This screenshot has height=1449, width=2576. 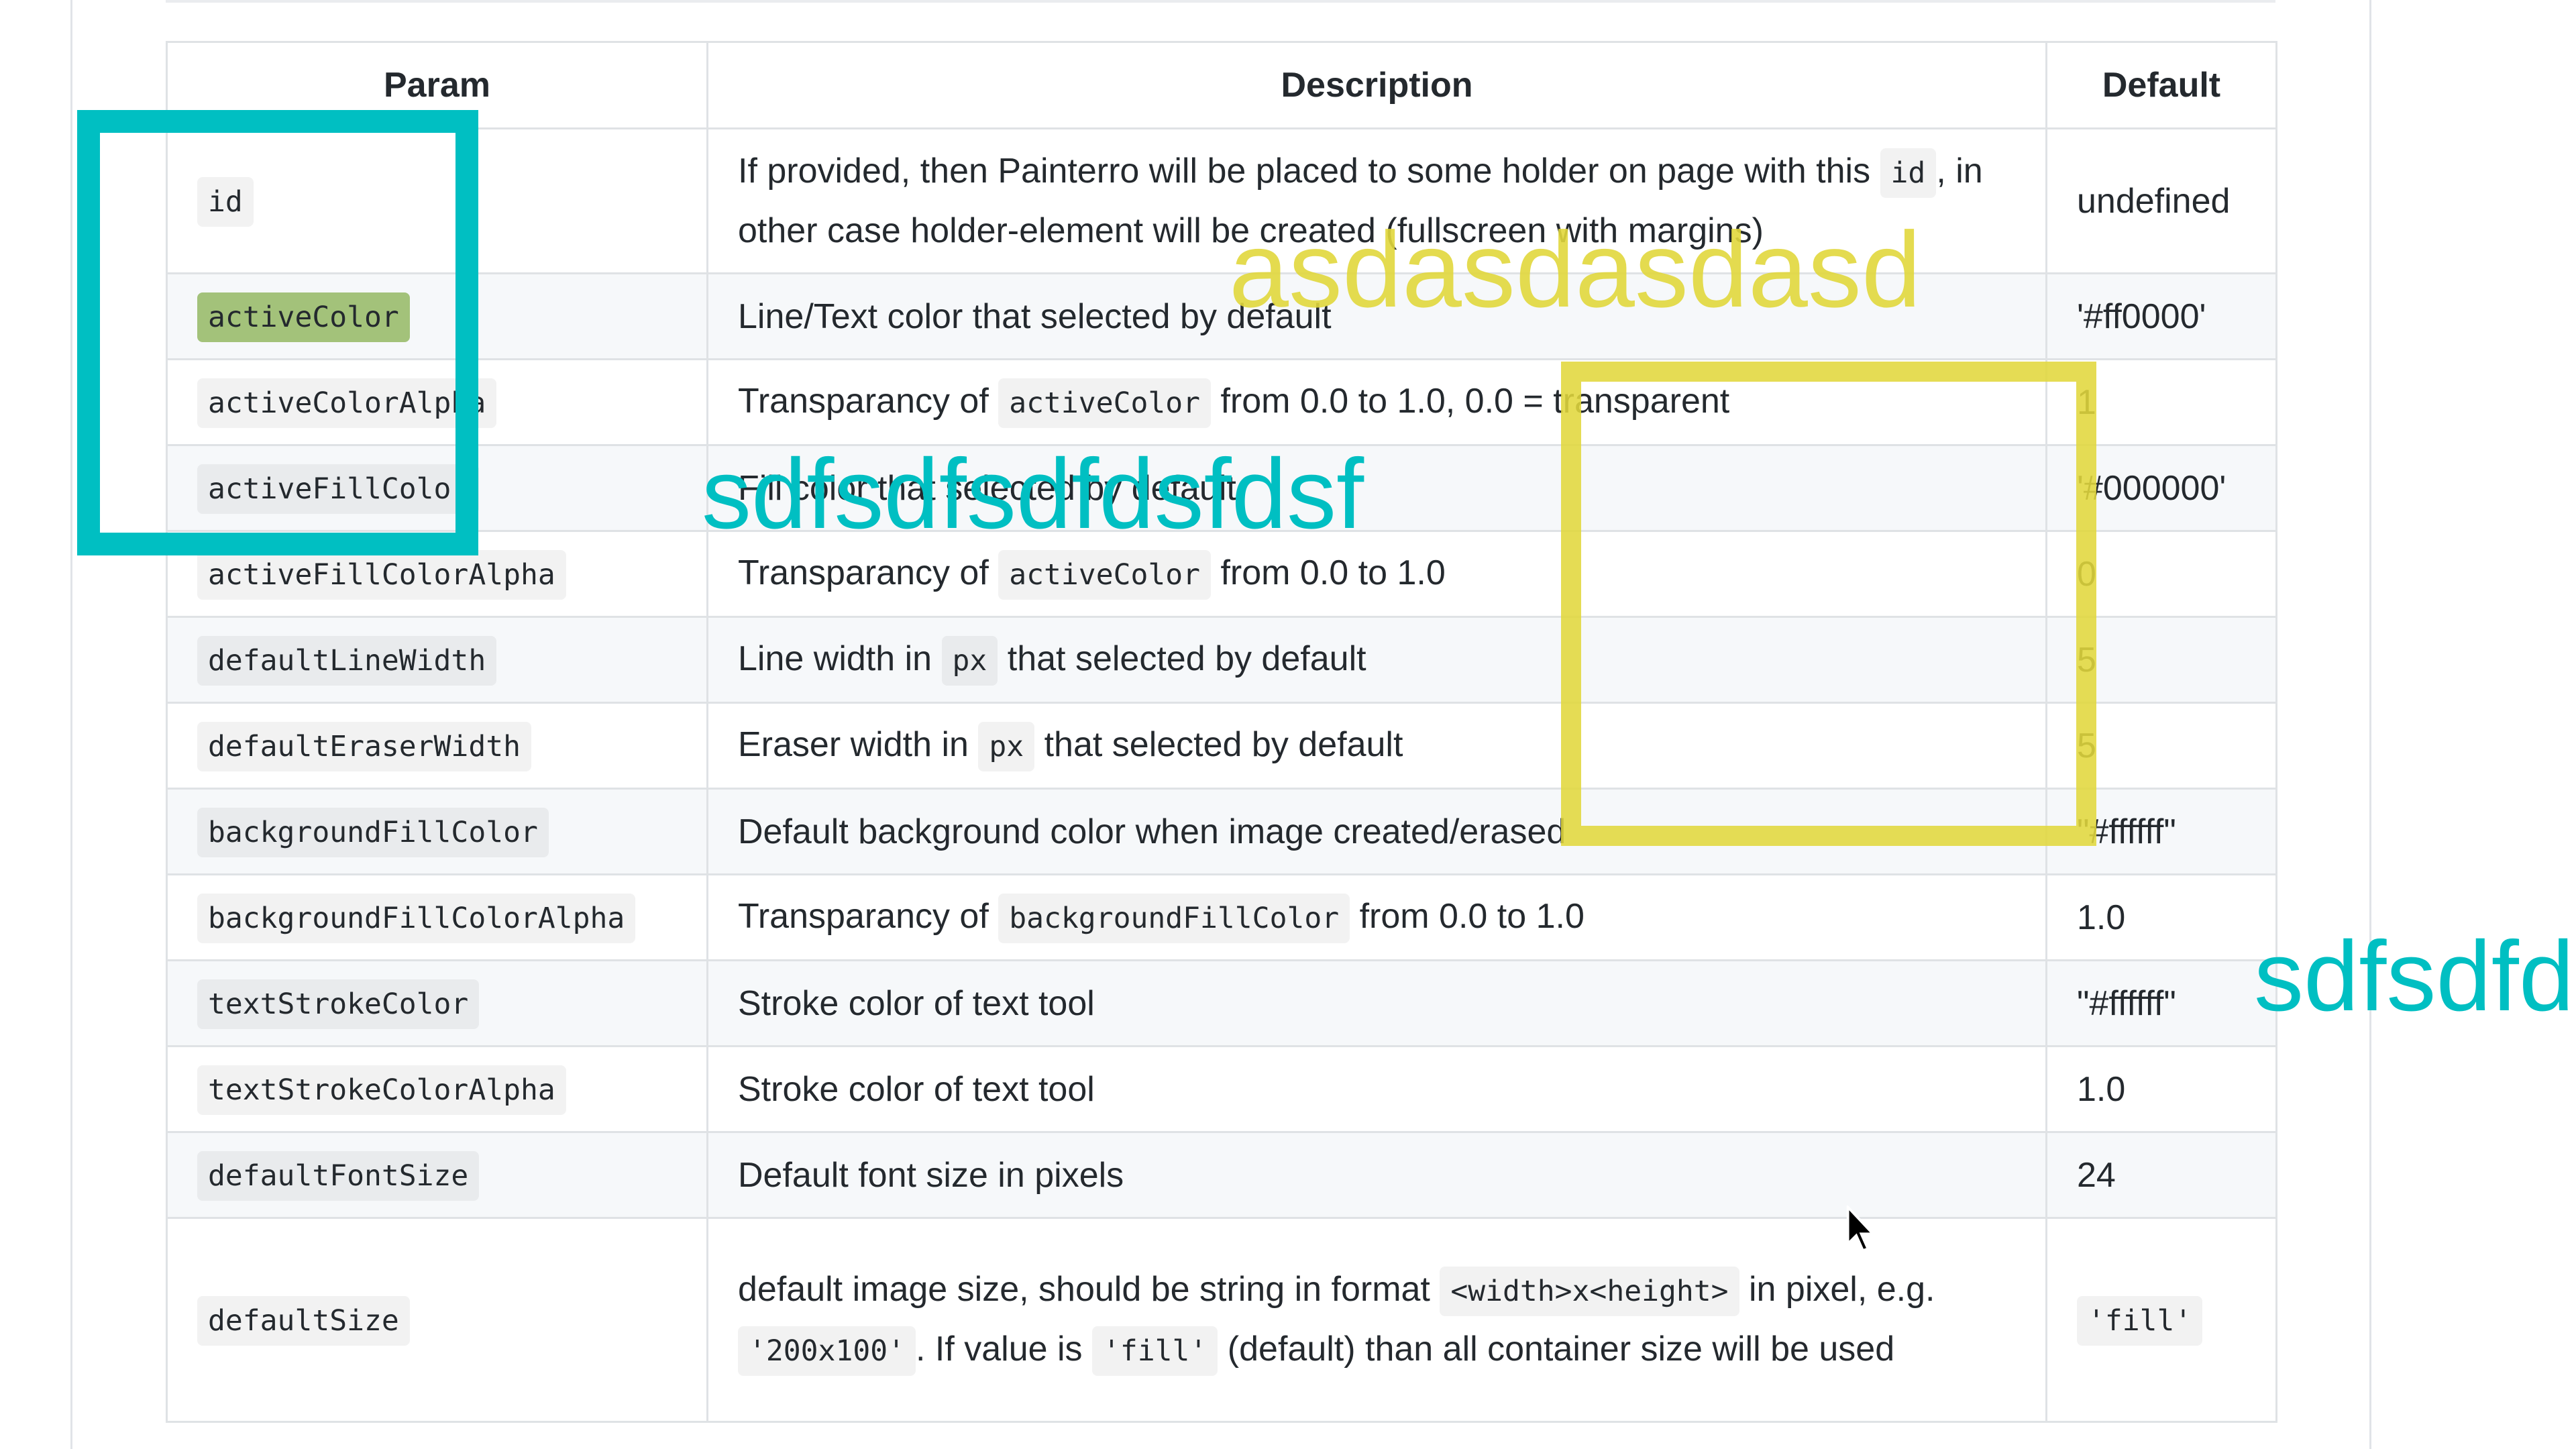 I want to click on description-text: Fill color that selected by default, so click(x=987, y=488).